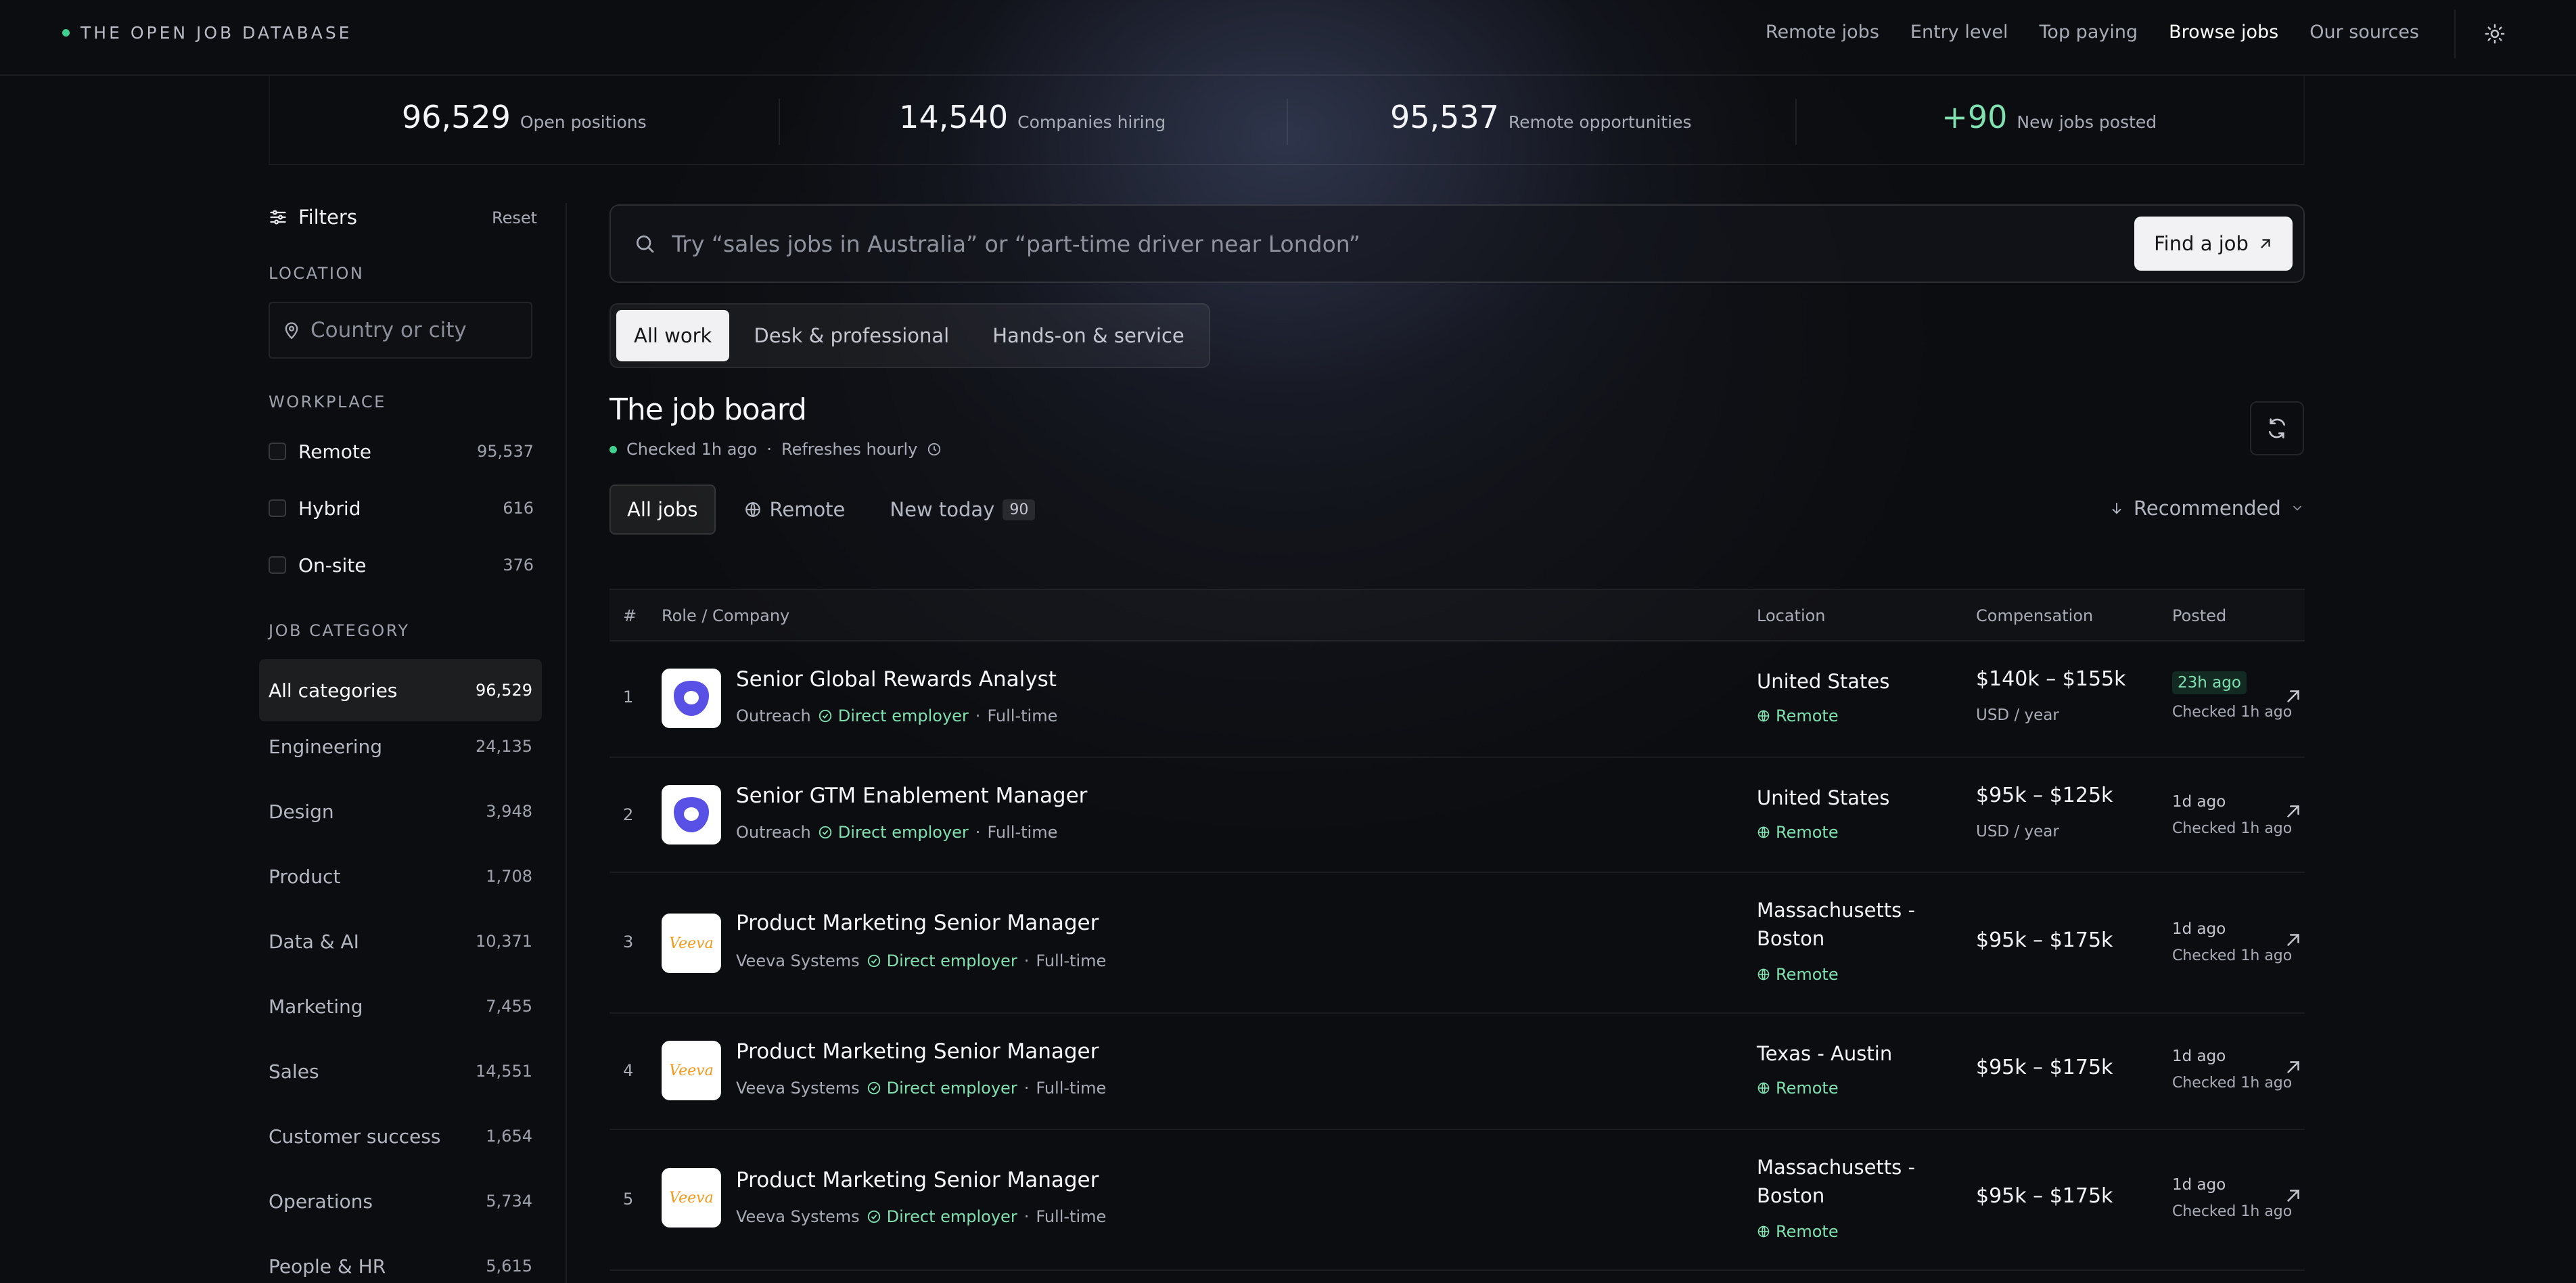  Describe the element at coordinates (278, 217) in the screenshot. I see `sliders-icon` at that location.